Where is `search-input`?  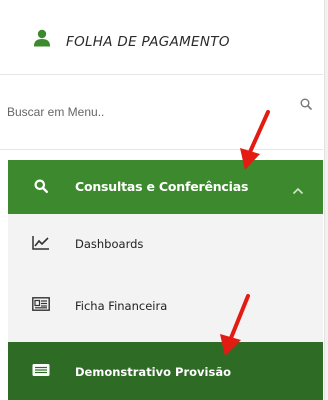 search-input is located at coordinates (142, 112).